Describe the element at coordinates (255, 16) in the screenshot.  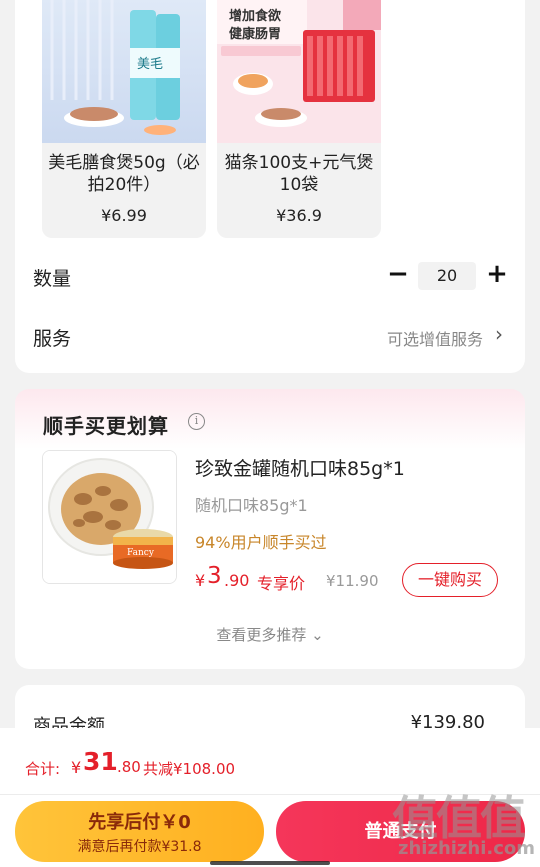
I see `svg-text: 增加食欲` at that location.